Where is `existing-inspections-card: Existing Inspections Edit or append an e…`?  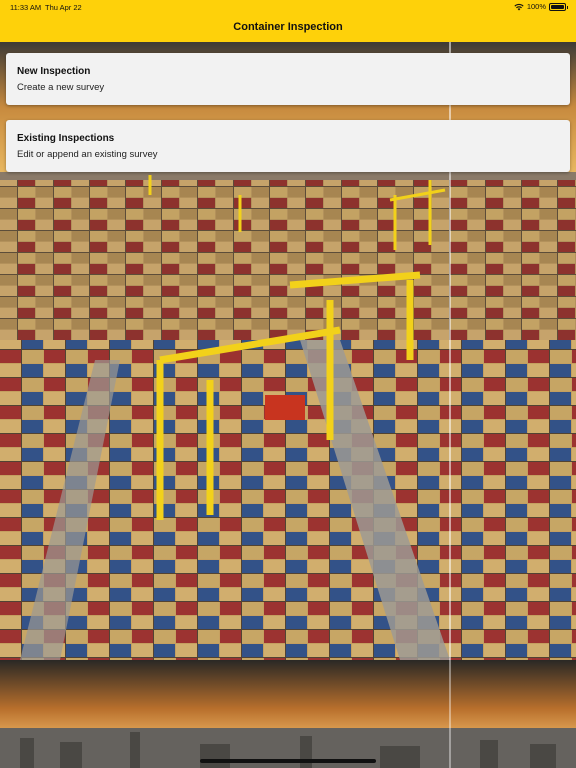
existing-inspections-card: Existing Inspections Edit or append an e… is located at coordinates (288, 146).